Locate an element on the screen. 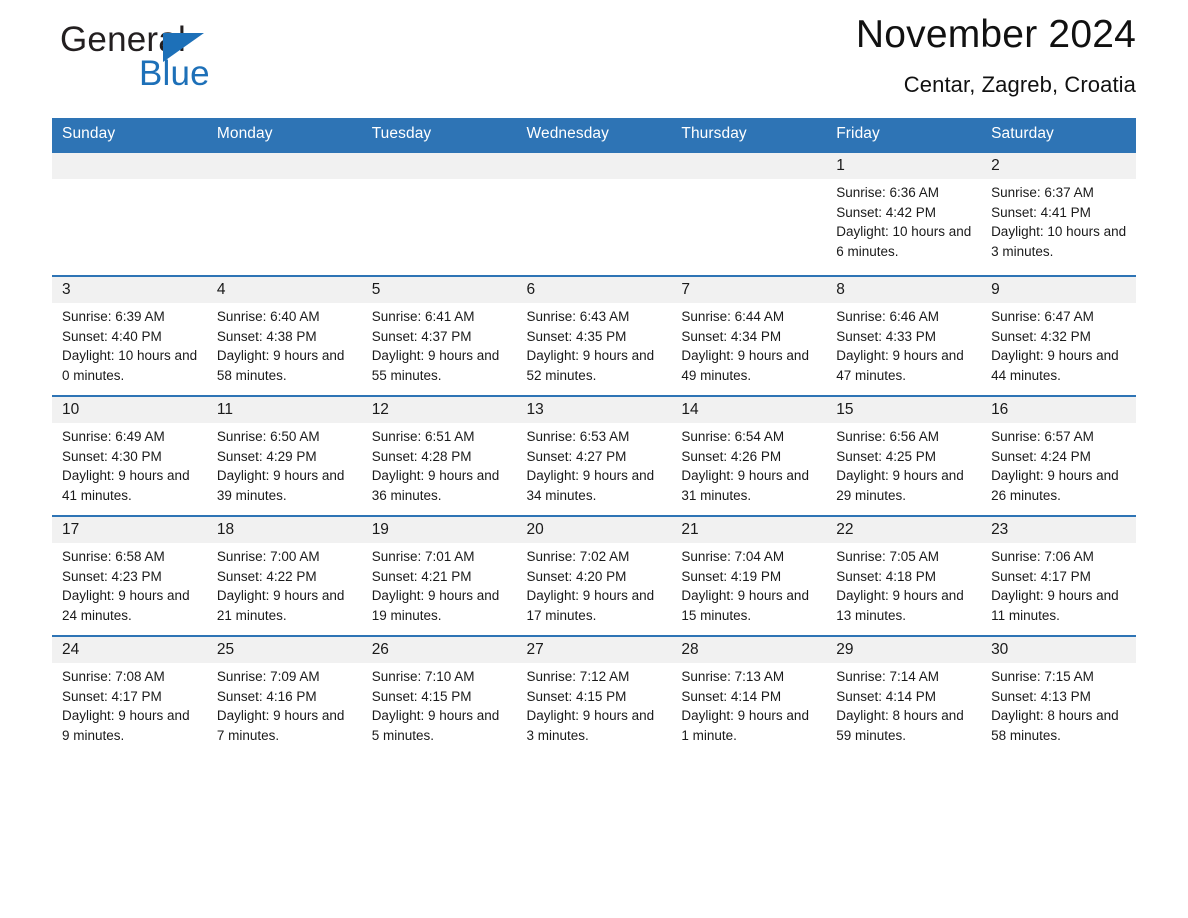  sunrise-text: Sunrise: 7:08 AM is located at coordinates (113, 676).